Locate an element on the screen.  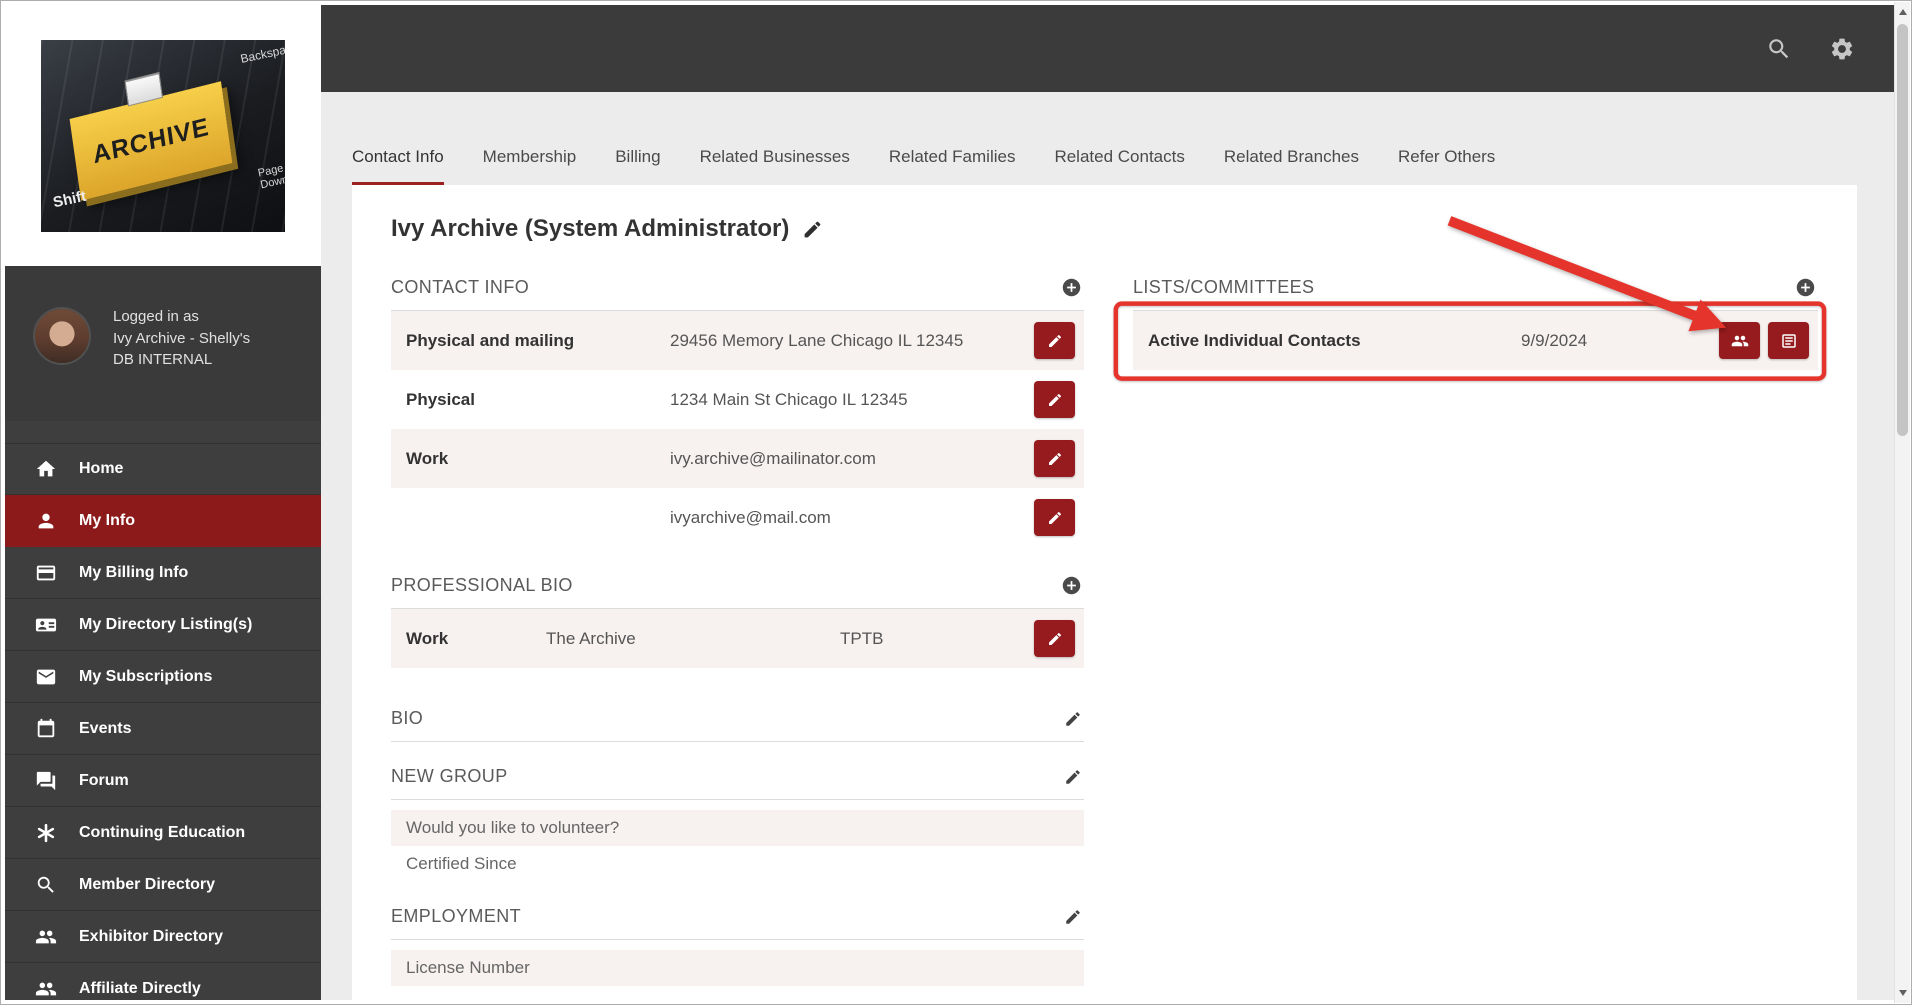
new-group-section-header: NEW GROUP is located at coordinates (737, 779).